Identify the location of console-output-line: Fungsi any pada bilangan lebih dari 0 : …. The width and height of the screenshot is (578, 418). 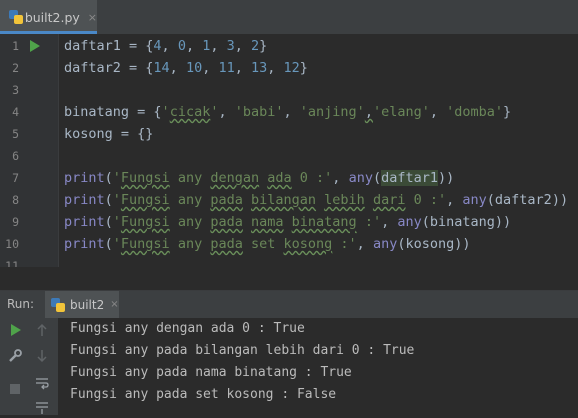
(242, 350).